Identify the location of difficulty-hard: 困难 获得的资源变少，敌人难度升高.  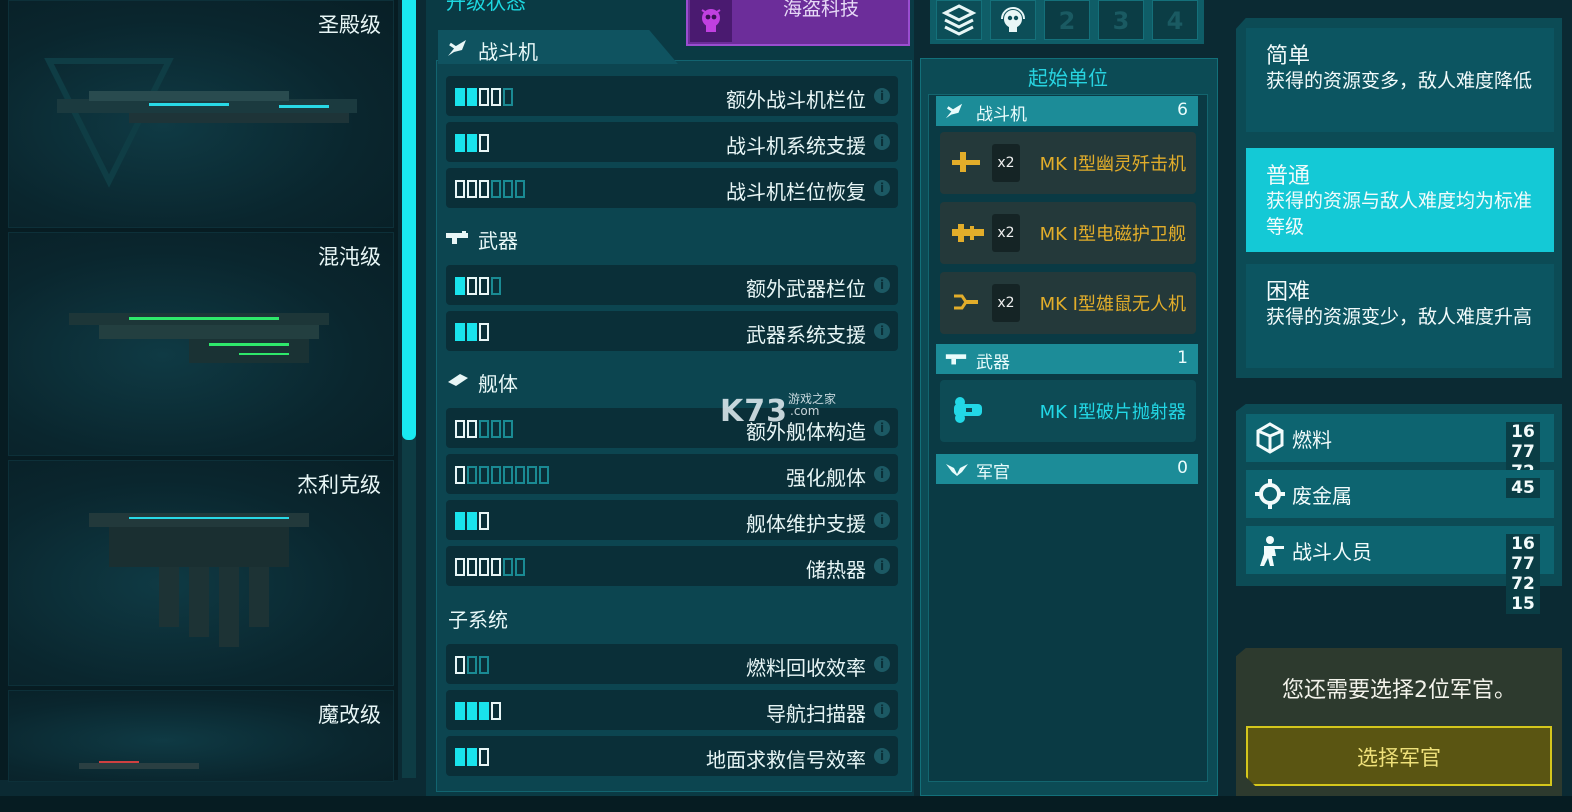
(1400, 316).